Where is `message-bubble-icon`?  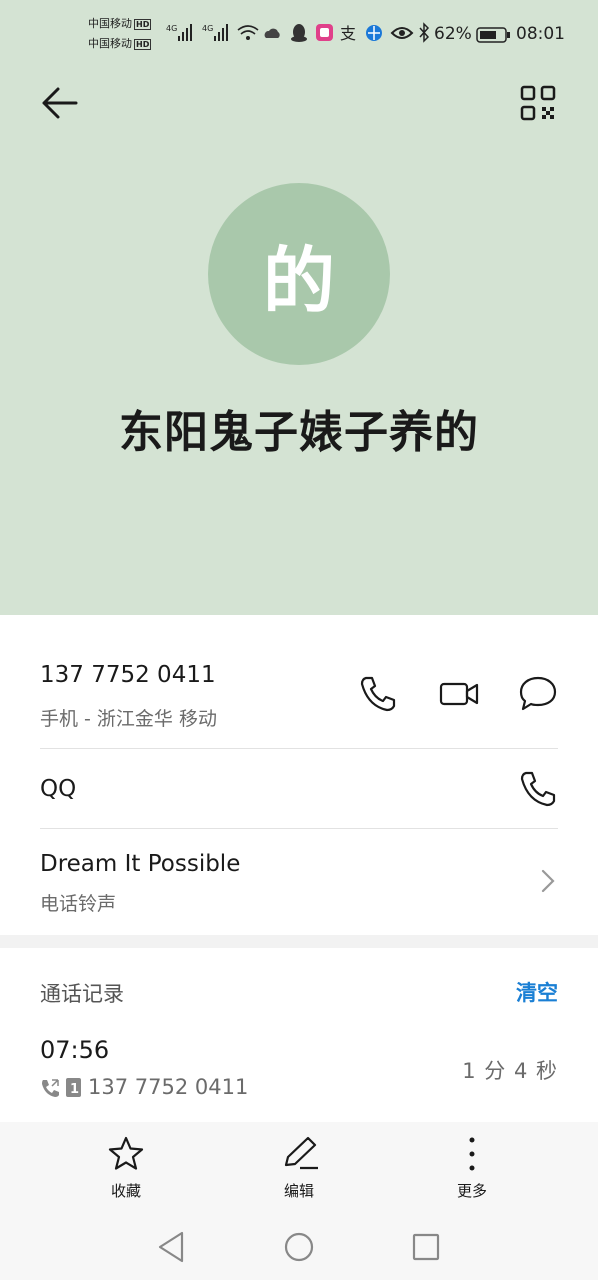 message-bubble-icon is located at coordinates (538, 693).